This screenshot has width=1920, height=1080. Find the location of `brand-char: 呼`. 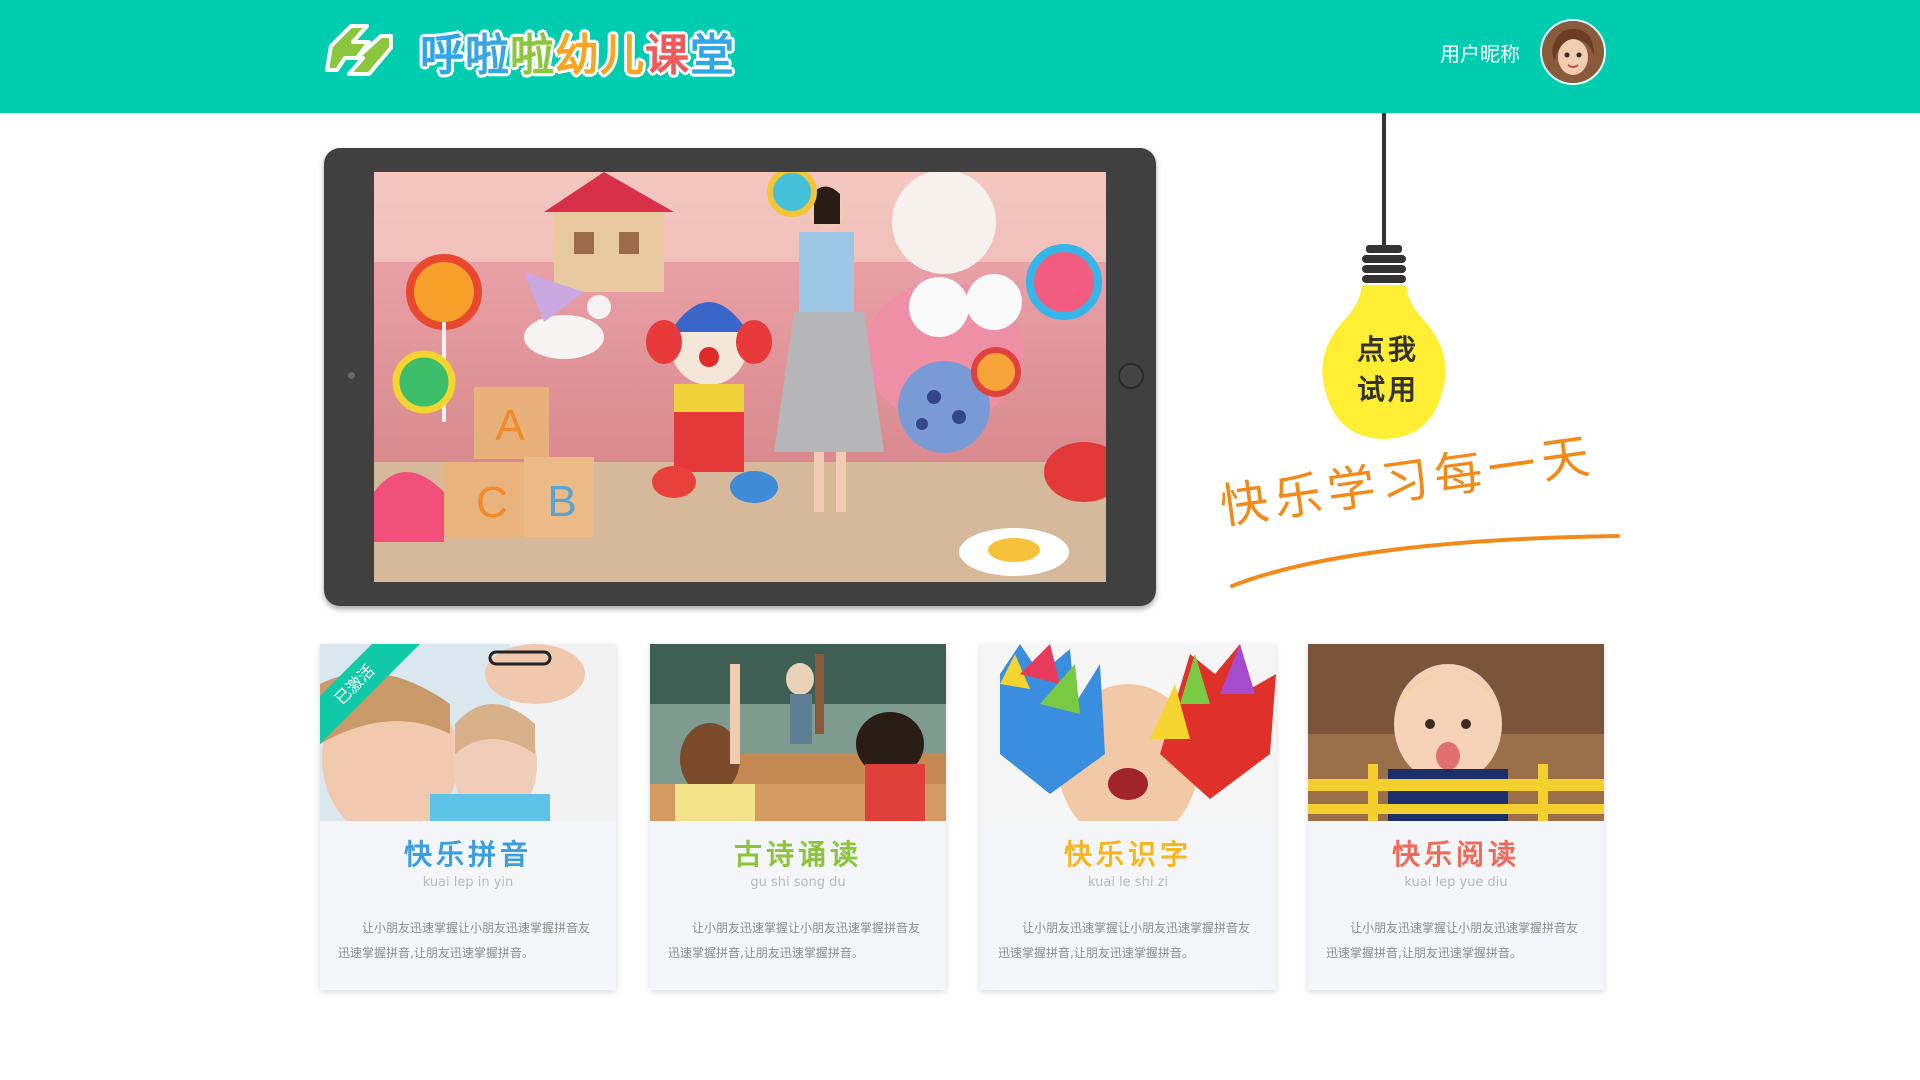

brand-char: 呼 is located at coordinates (442, 55).